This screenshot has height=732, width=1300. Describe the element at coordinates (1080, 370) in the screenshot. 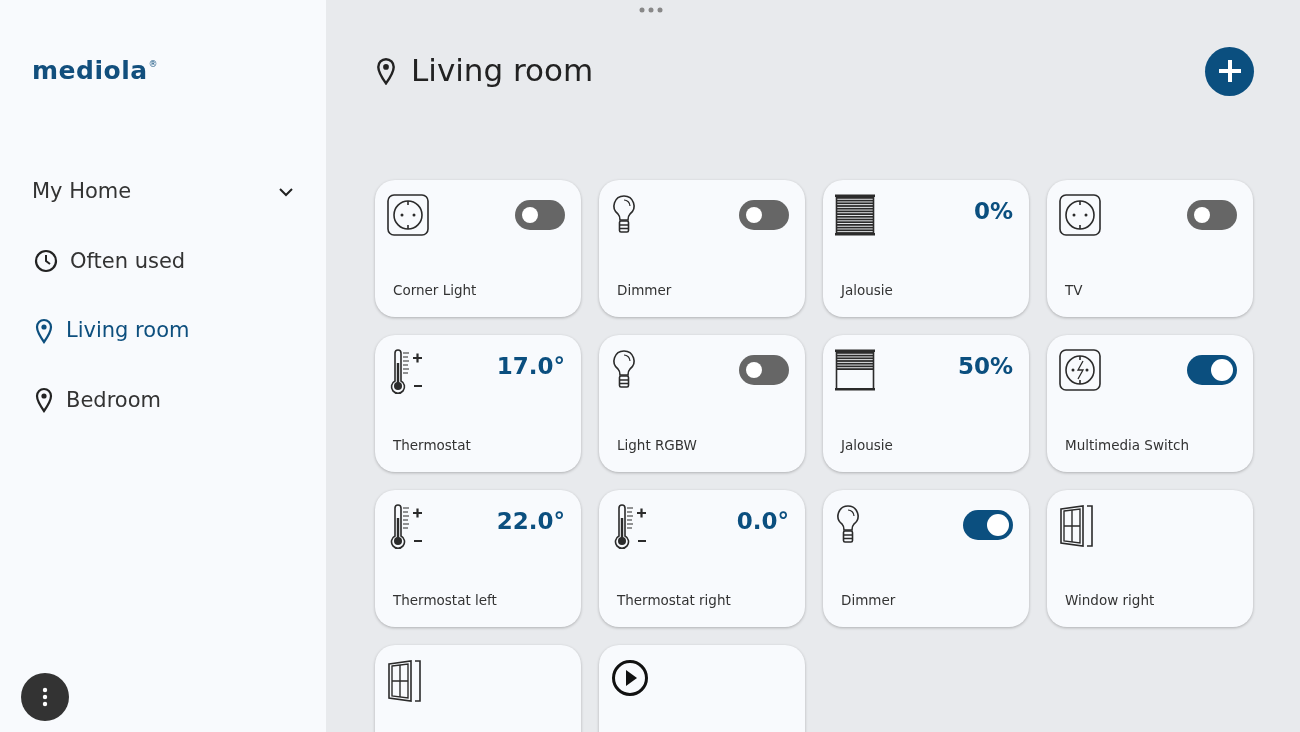

I see `lightning-socket-icon` at that location.